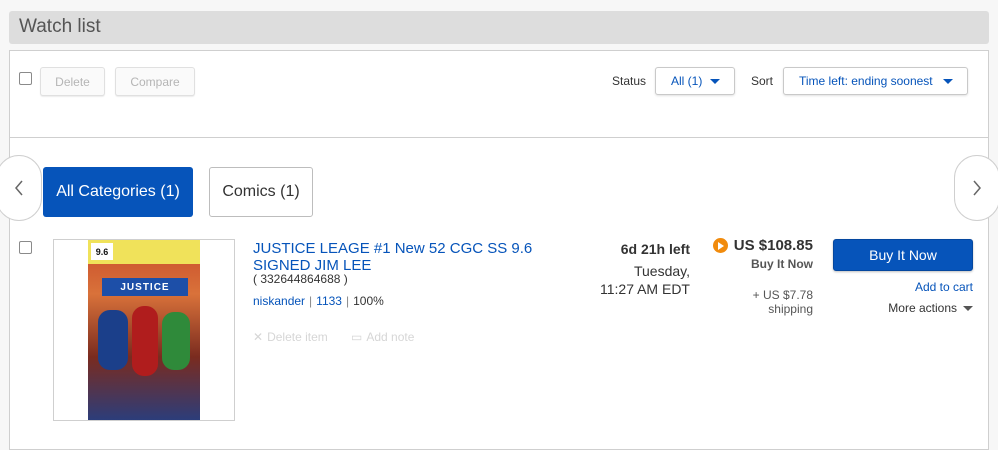  What do you see at coordinates (279, 301) in the screenshot?
I see `seller-name-link: niskander` at bounding box center [279, 301].